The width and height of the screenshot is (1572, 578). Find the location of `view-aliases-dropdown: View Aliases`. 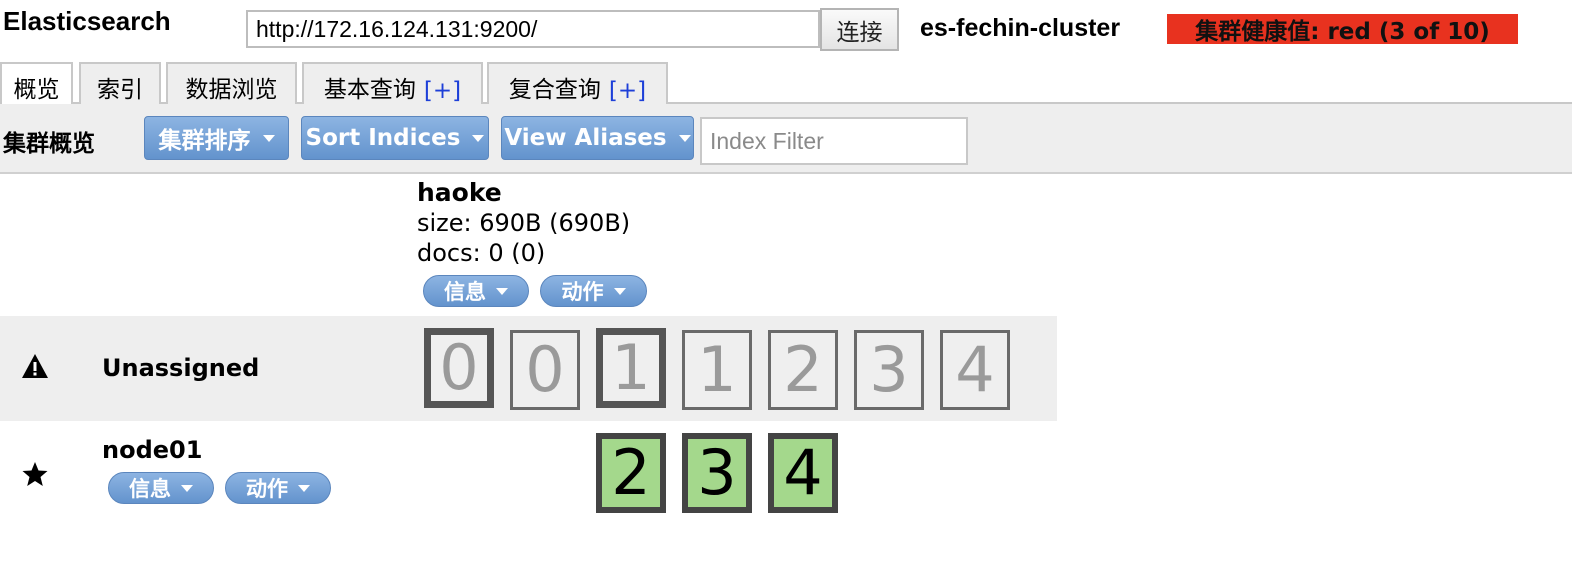

view-aliases-dropdown: View Aliases is located at coordinates (597, 138).